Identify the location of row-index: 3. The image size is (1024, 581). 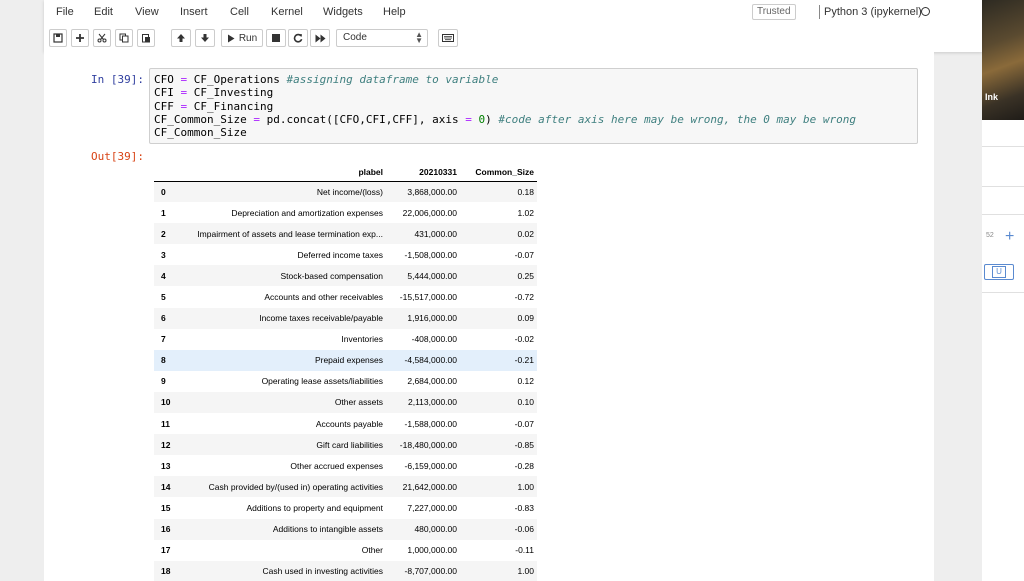
(163, 254).